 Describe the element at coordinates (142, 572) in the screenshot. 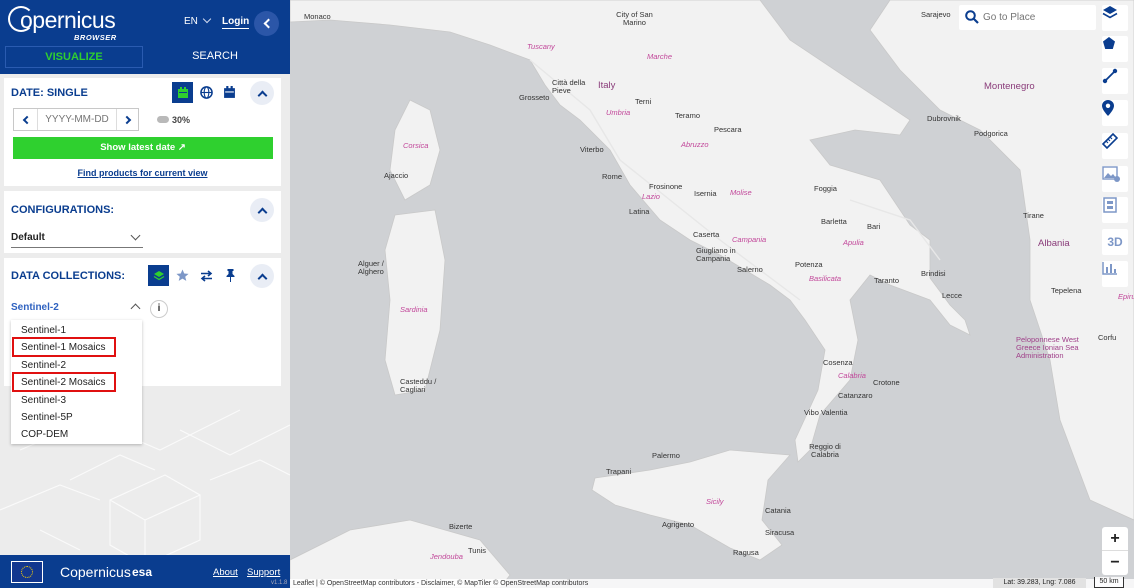

I see `esa-footer-logo: esa` at that location.